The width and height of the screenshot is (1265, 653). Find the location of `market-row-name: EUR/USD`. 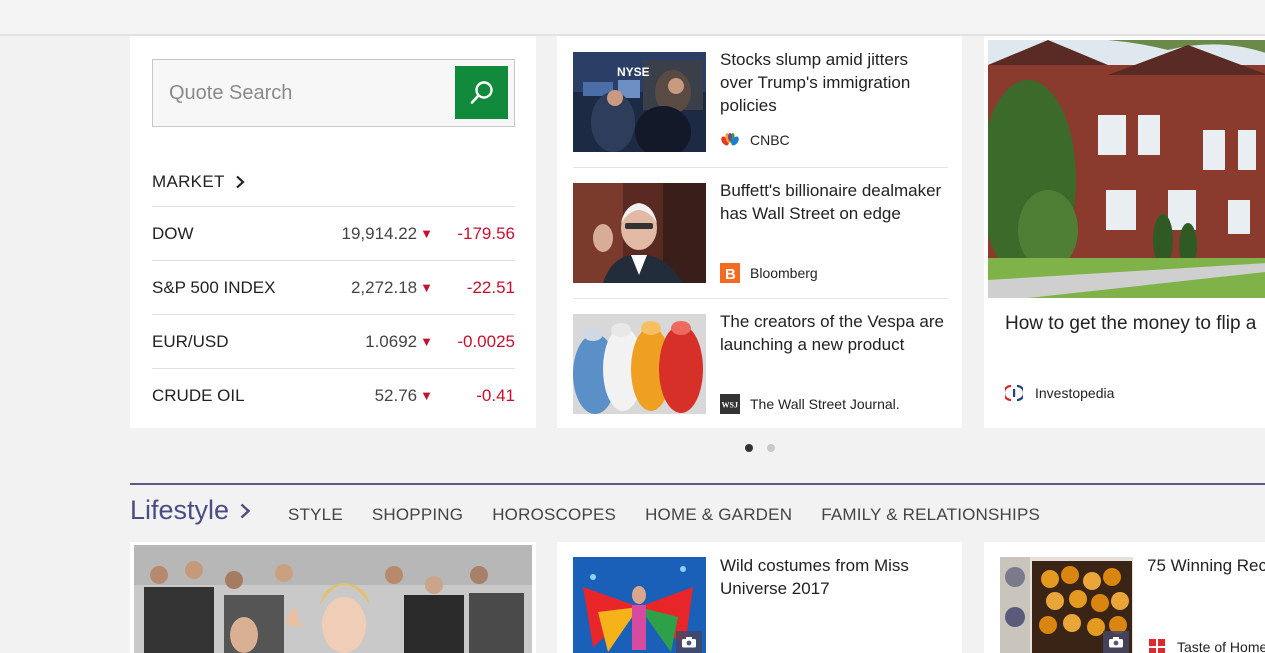

market-row-name: EUR/USD is located at coordinates (190, 341).